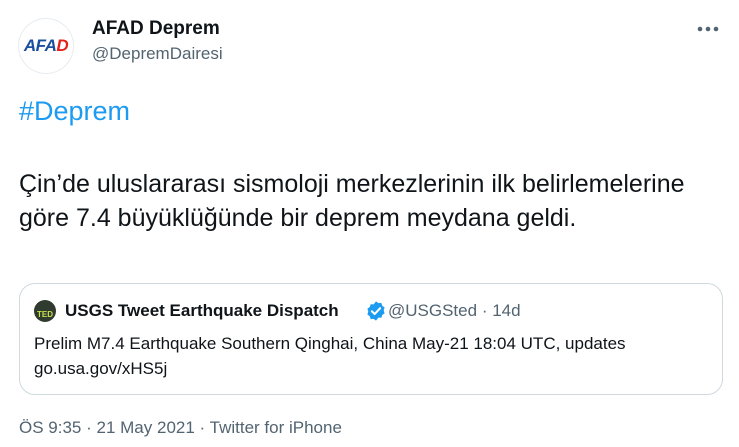  I want to click on quoted-author-handle: @USGSted, so click(433, 310).